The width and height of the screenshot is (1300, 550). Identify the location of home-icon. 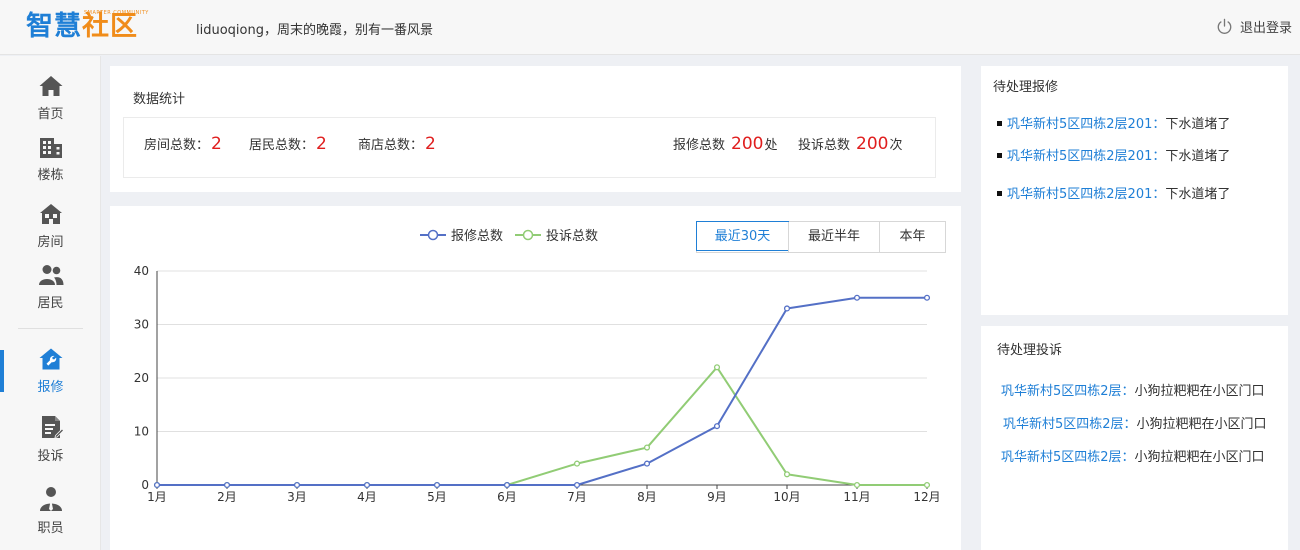
(50, 86).